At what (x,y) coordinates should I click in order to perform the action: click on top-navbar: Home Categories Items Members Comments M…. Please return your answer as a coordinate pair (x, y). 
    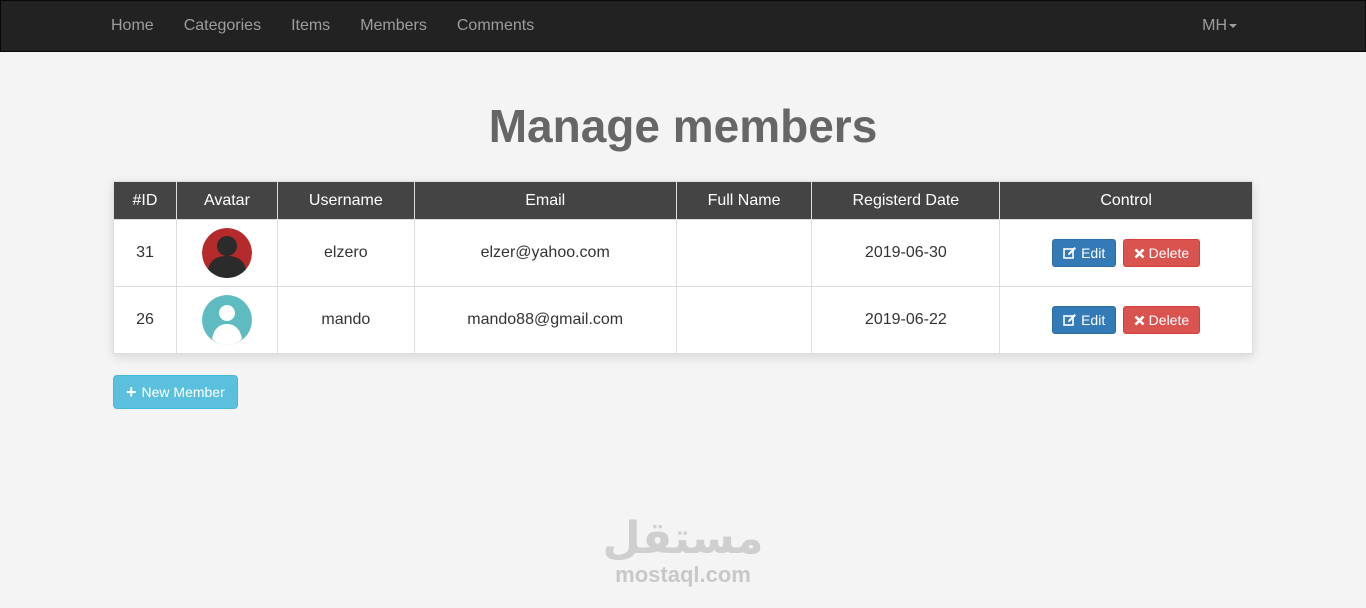
    Looking at the image, I should click on (683, 26).